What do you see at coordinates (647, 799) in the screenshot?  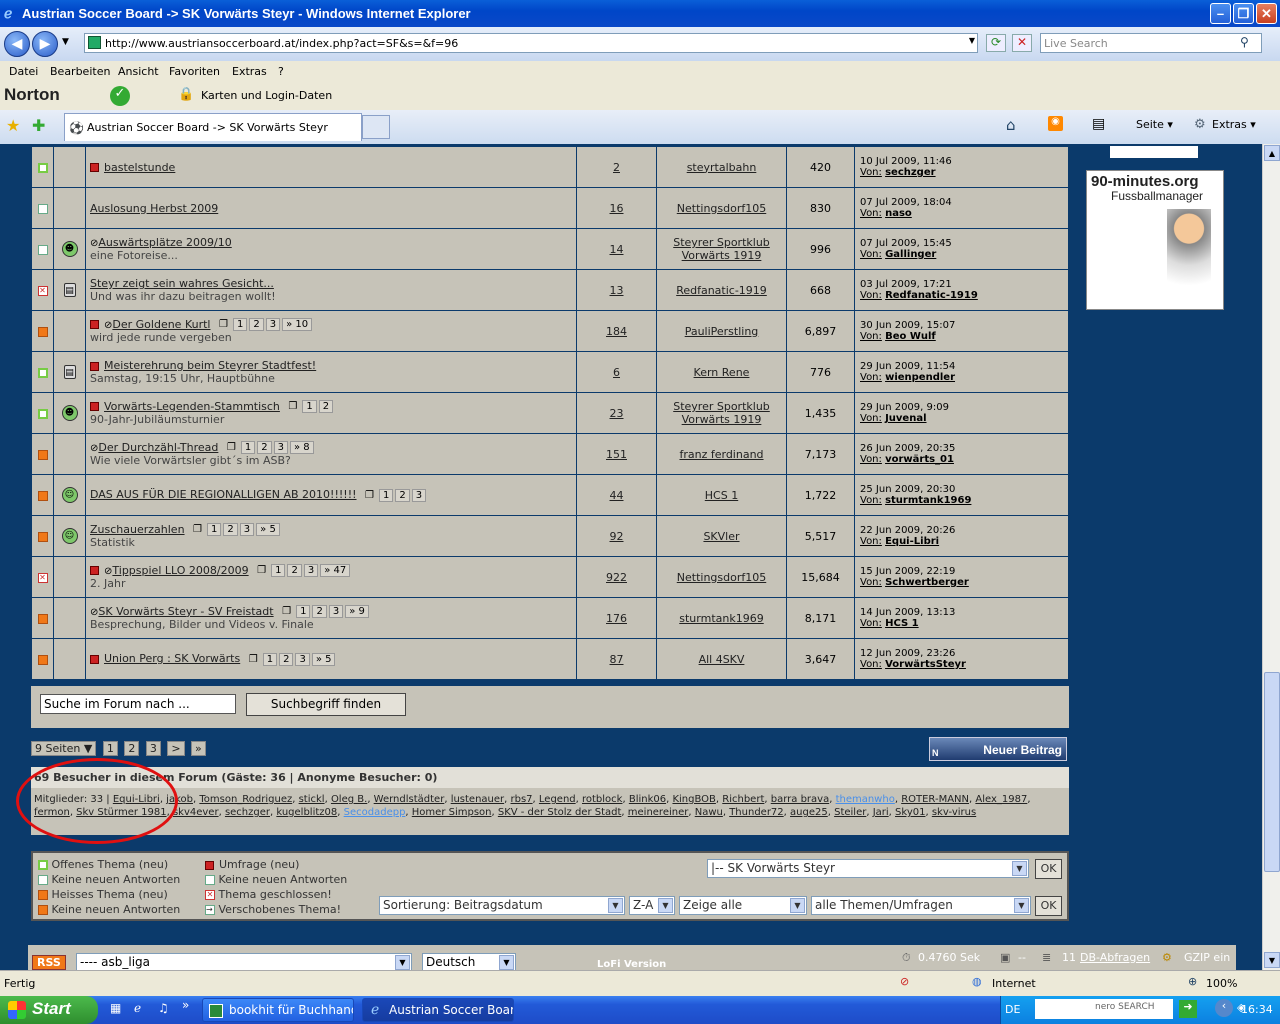 I see `member-link: Blink06` at bounding box center [647, 799].